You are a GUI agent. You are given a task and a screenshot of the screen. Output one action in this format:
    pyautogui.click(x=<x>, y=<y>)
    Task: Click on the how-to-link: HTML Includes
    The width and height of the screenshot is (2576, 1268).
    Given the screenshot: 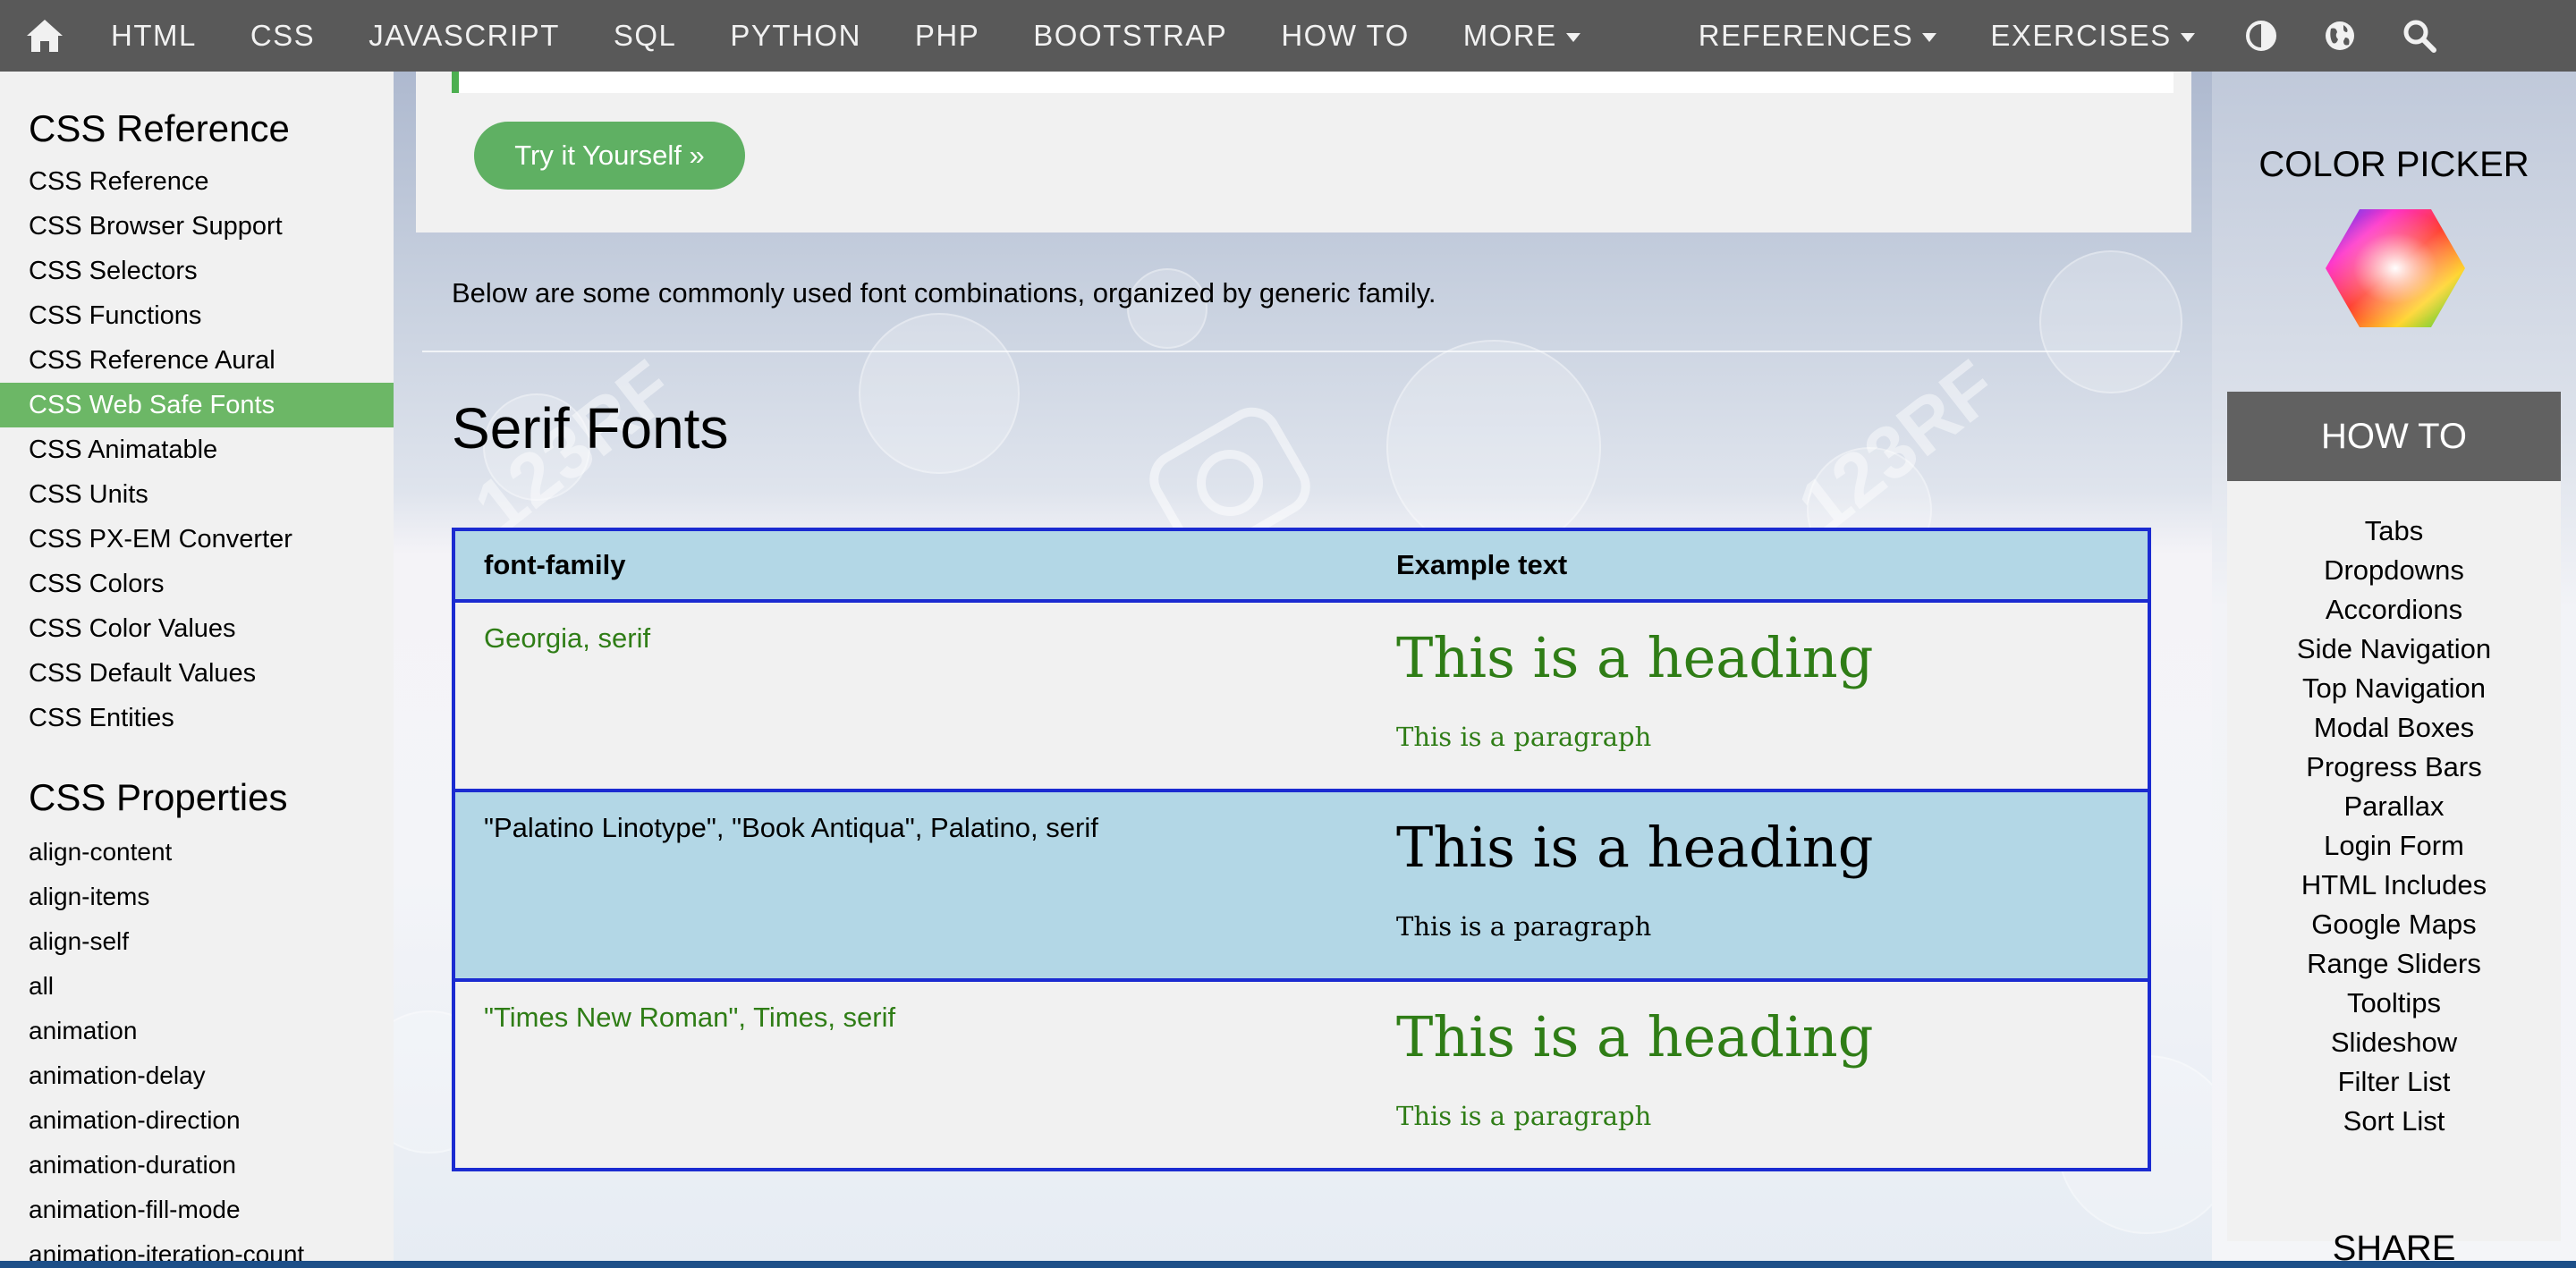 What is the action you would take?
    pyautogui.click(x=2394, y=885)
    